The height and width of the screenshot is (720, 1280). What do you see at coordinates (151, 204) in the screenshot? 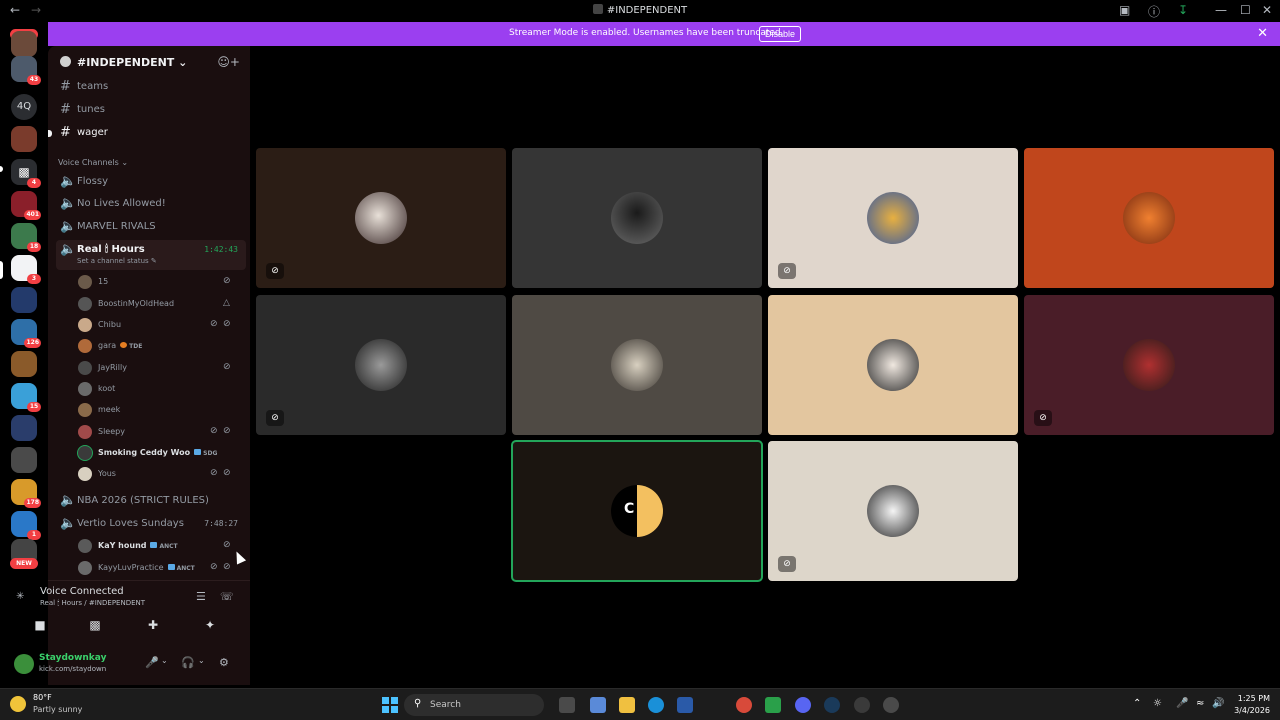
I see `voice-channel-no-lives: 🔈 No Lives Allowed!` at bounding box center [151, 204].